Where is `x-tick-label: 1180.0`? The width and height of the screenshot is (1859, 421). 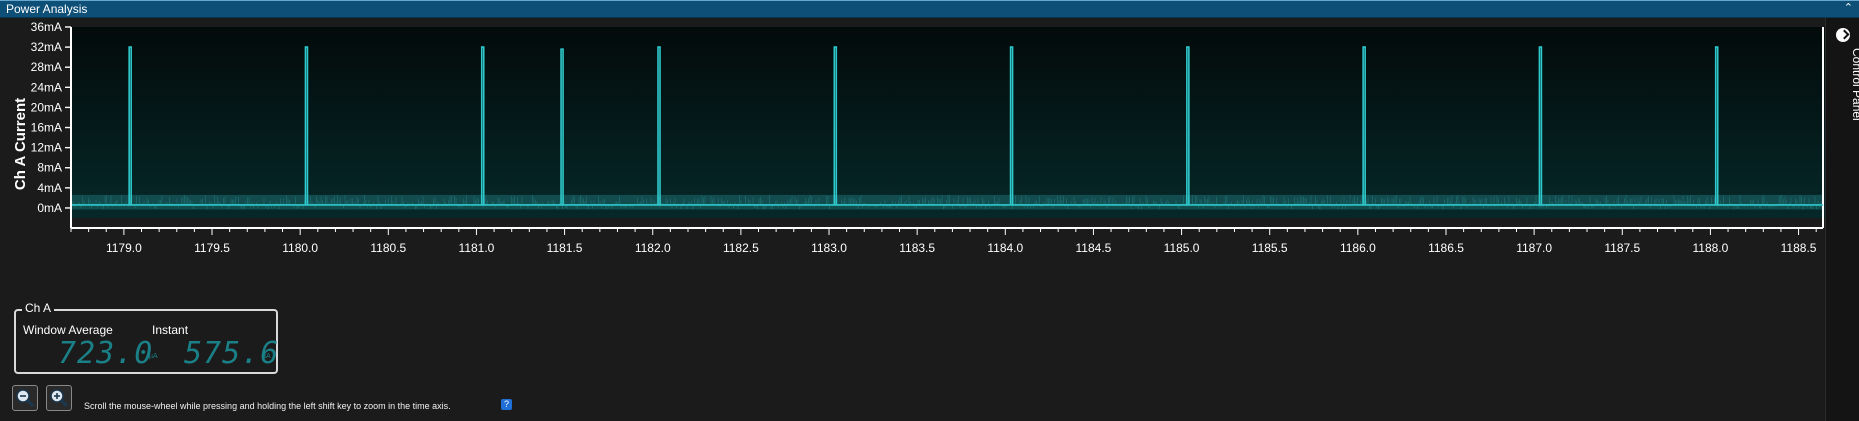
x-tick-label: 1180.0 is located at coordinates (300, 248).